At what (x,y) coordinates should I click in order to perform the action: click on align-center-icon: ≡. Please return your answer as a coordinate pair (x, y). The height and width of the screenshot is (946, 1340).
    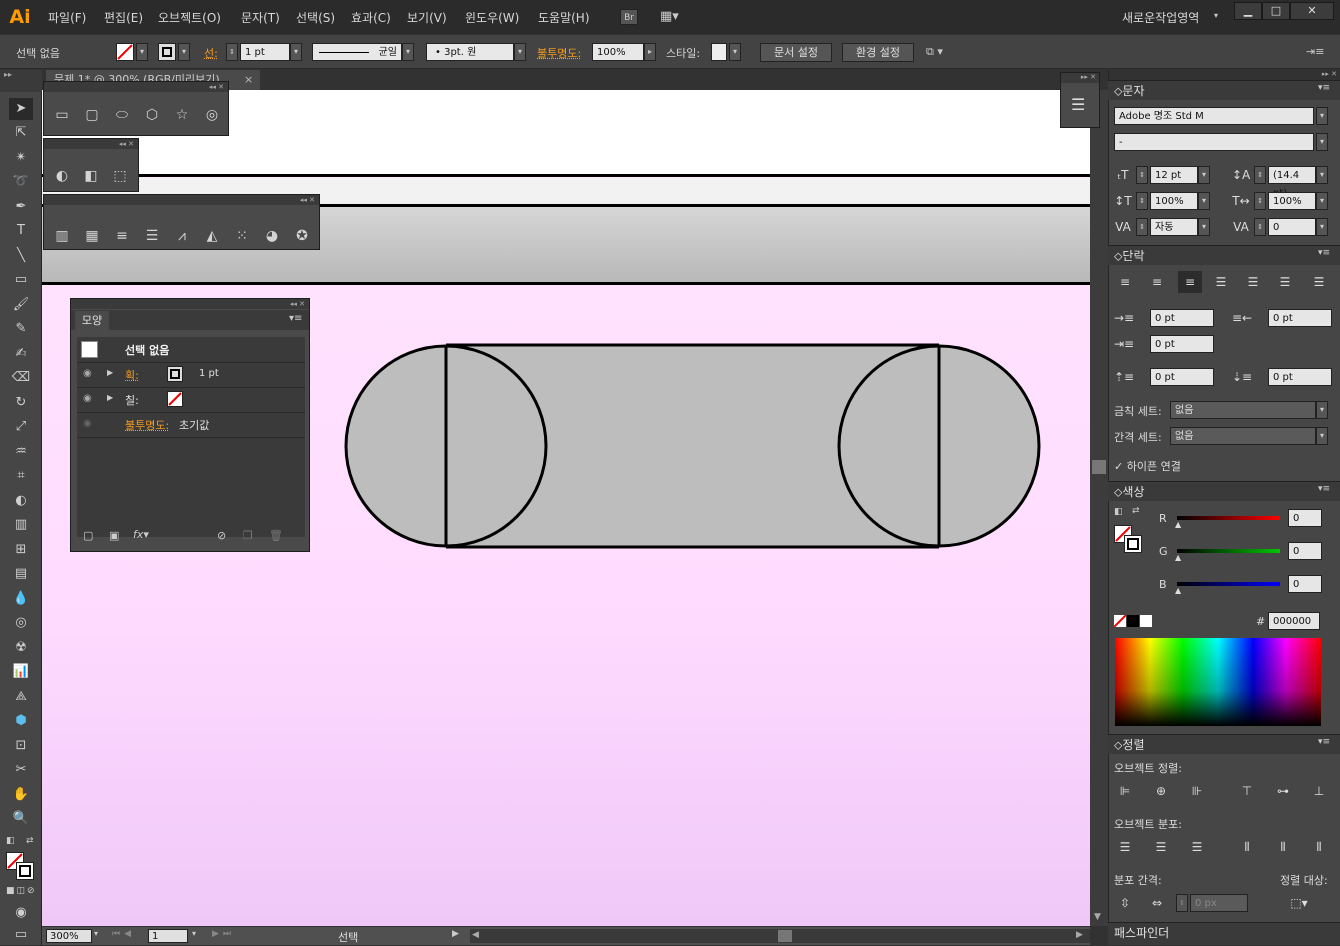
    Looking at the image, I should click on (1157, 282).